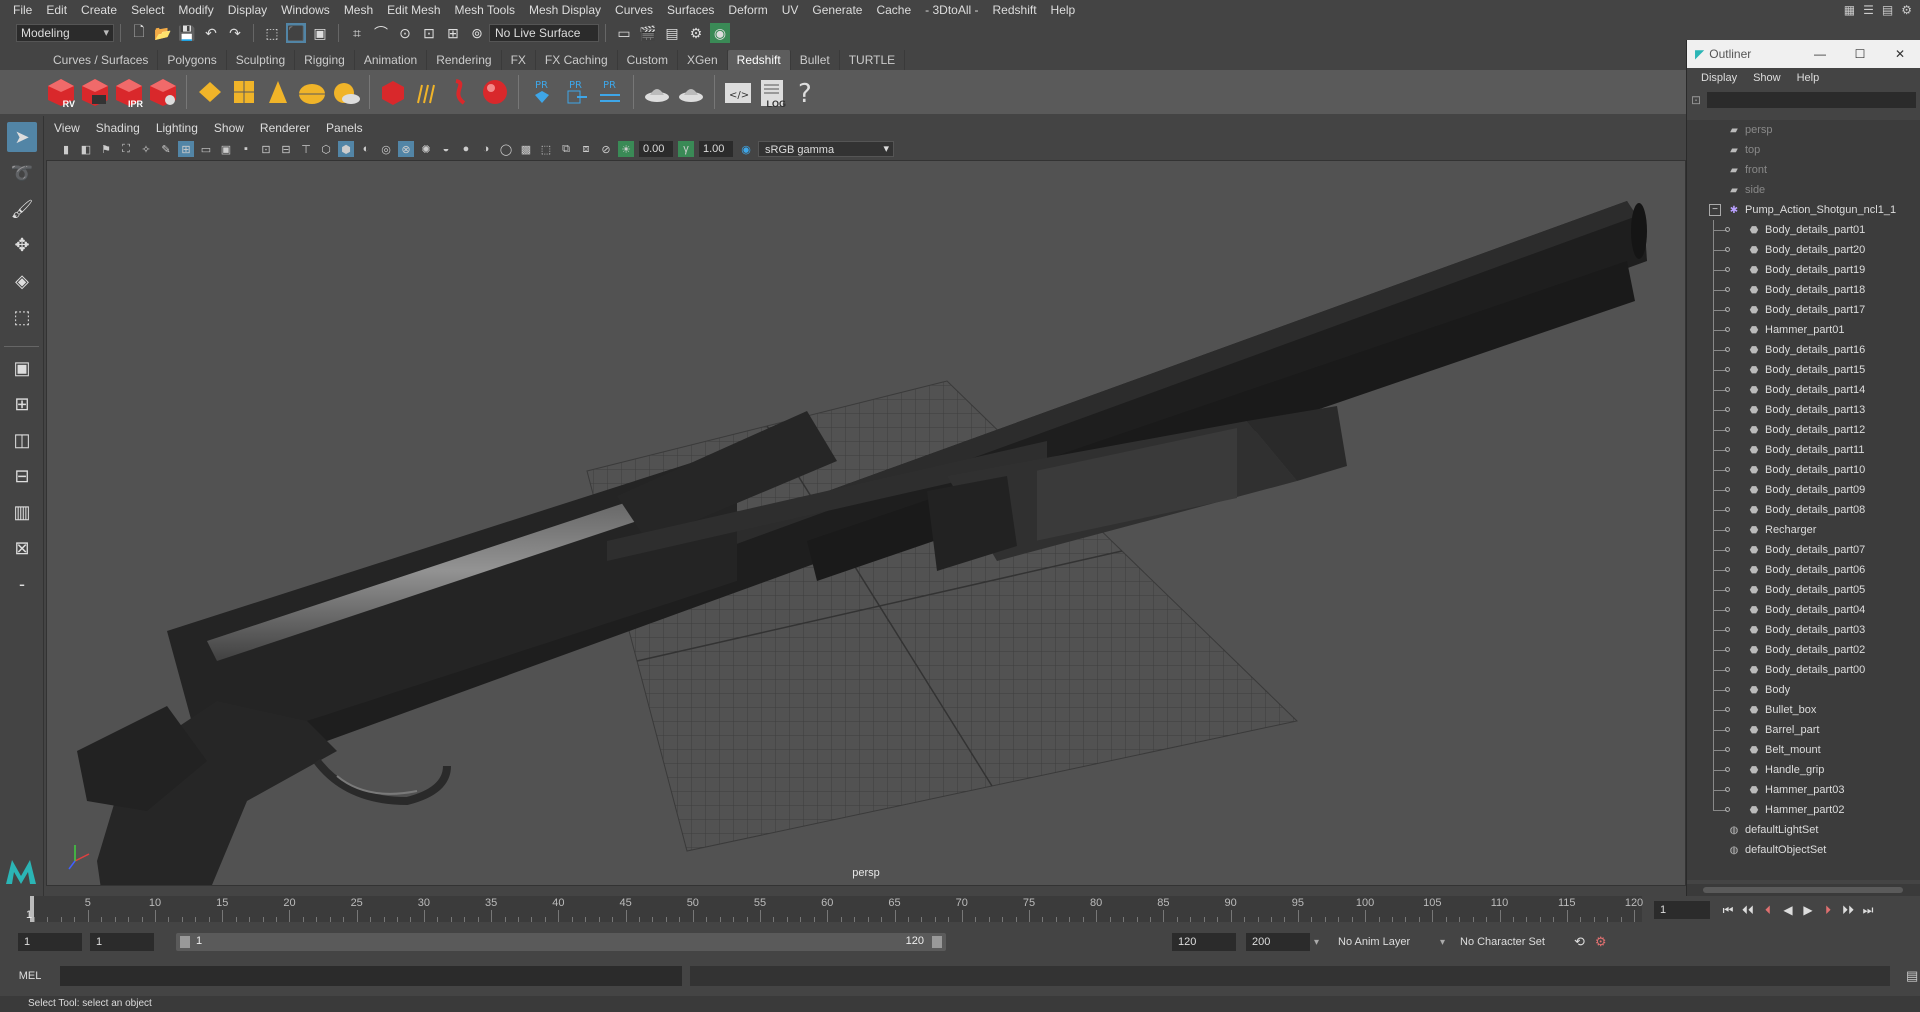  Describe the element at coordinates (206, 149) in the screenshot. I see `film-gate-icon: ▭` at that location.